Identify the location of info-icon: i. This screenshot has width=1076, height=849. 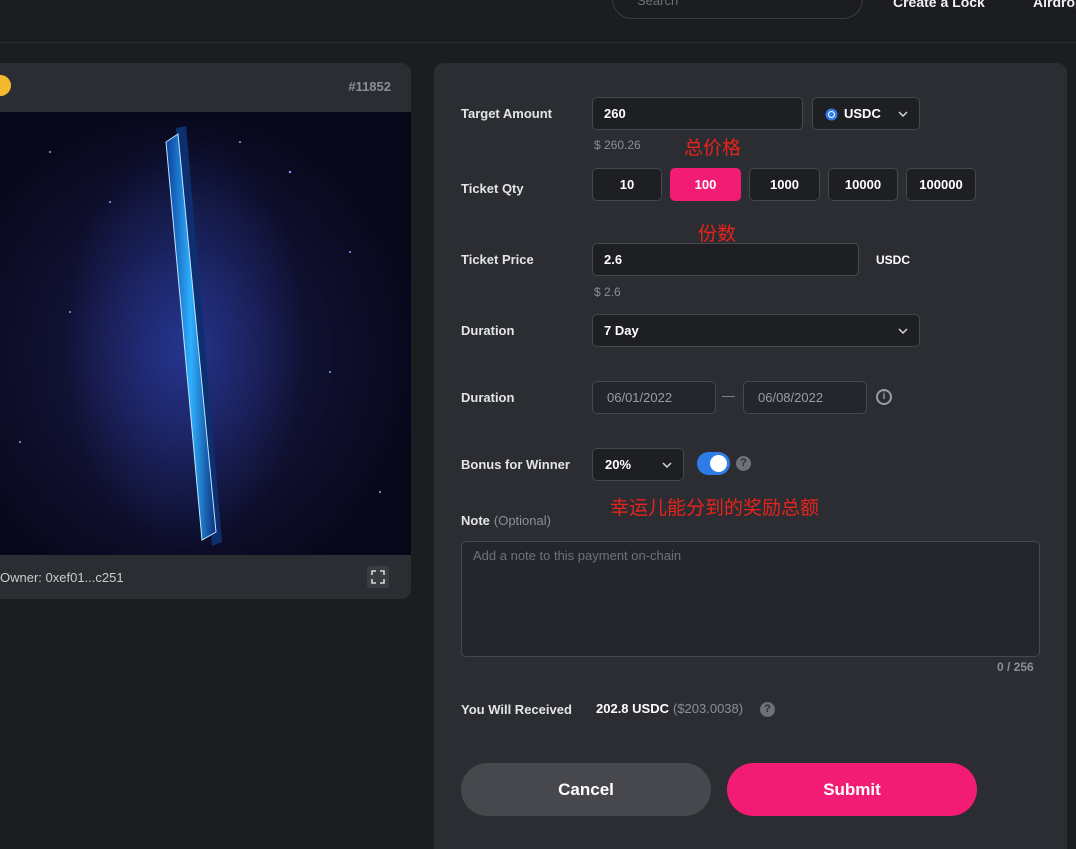
(884, 397).